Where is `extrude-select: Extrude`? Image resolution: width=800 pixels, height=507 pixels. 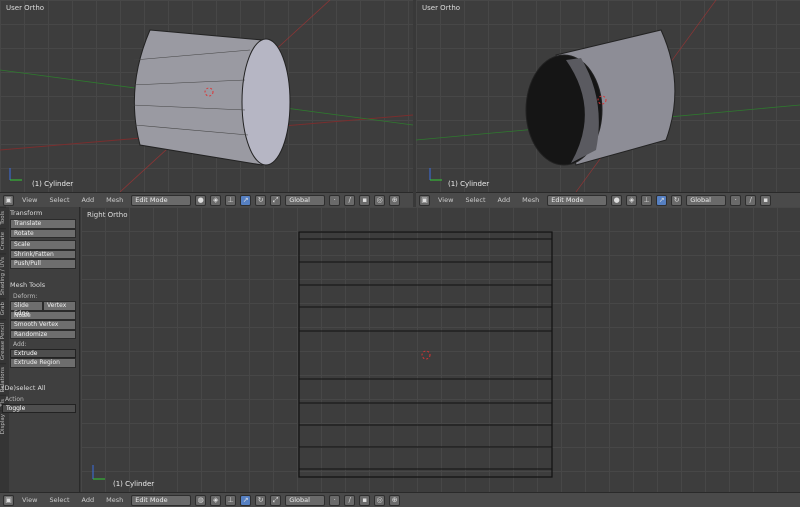 extrude-select: Extrude is located at coordinates (43, 353).